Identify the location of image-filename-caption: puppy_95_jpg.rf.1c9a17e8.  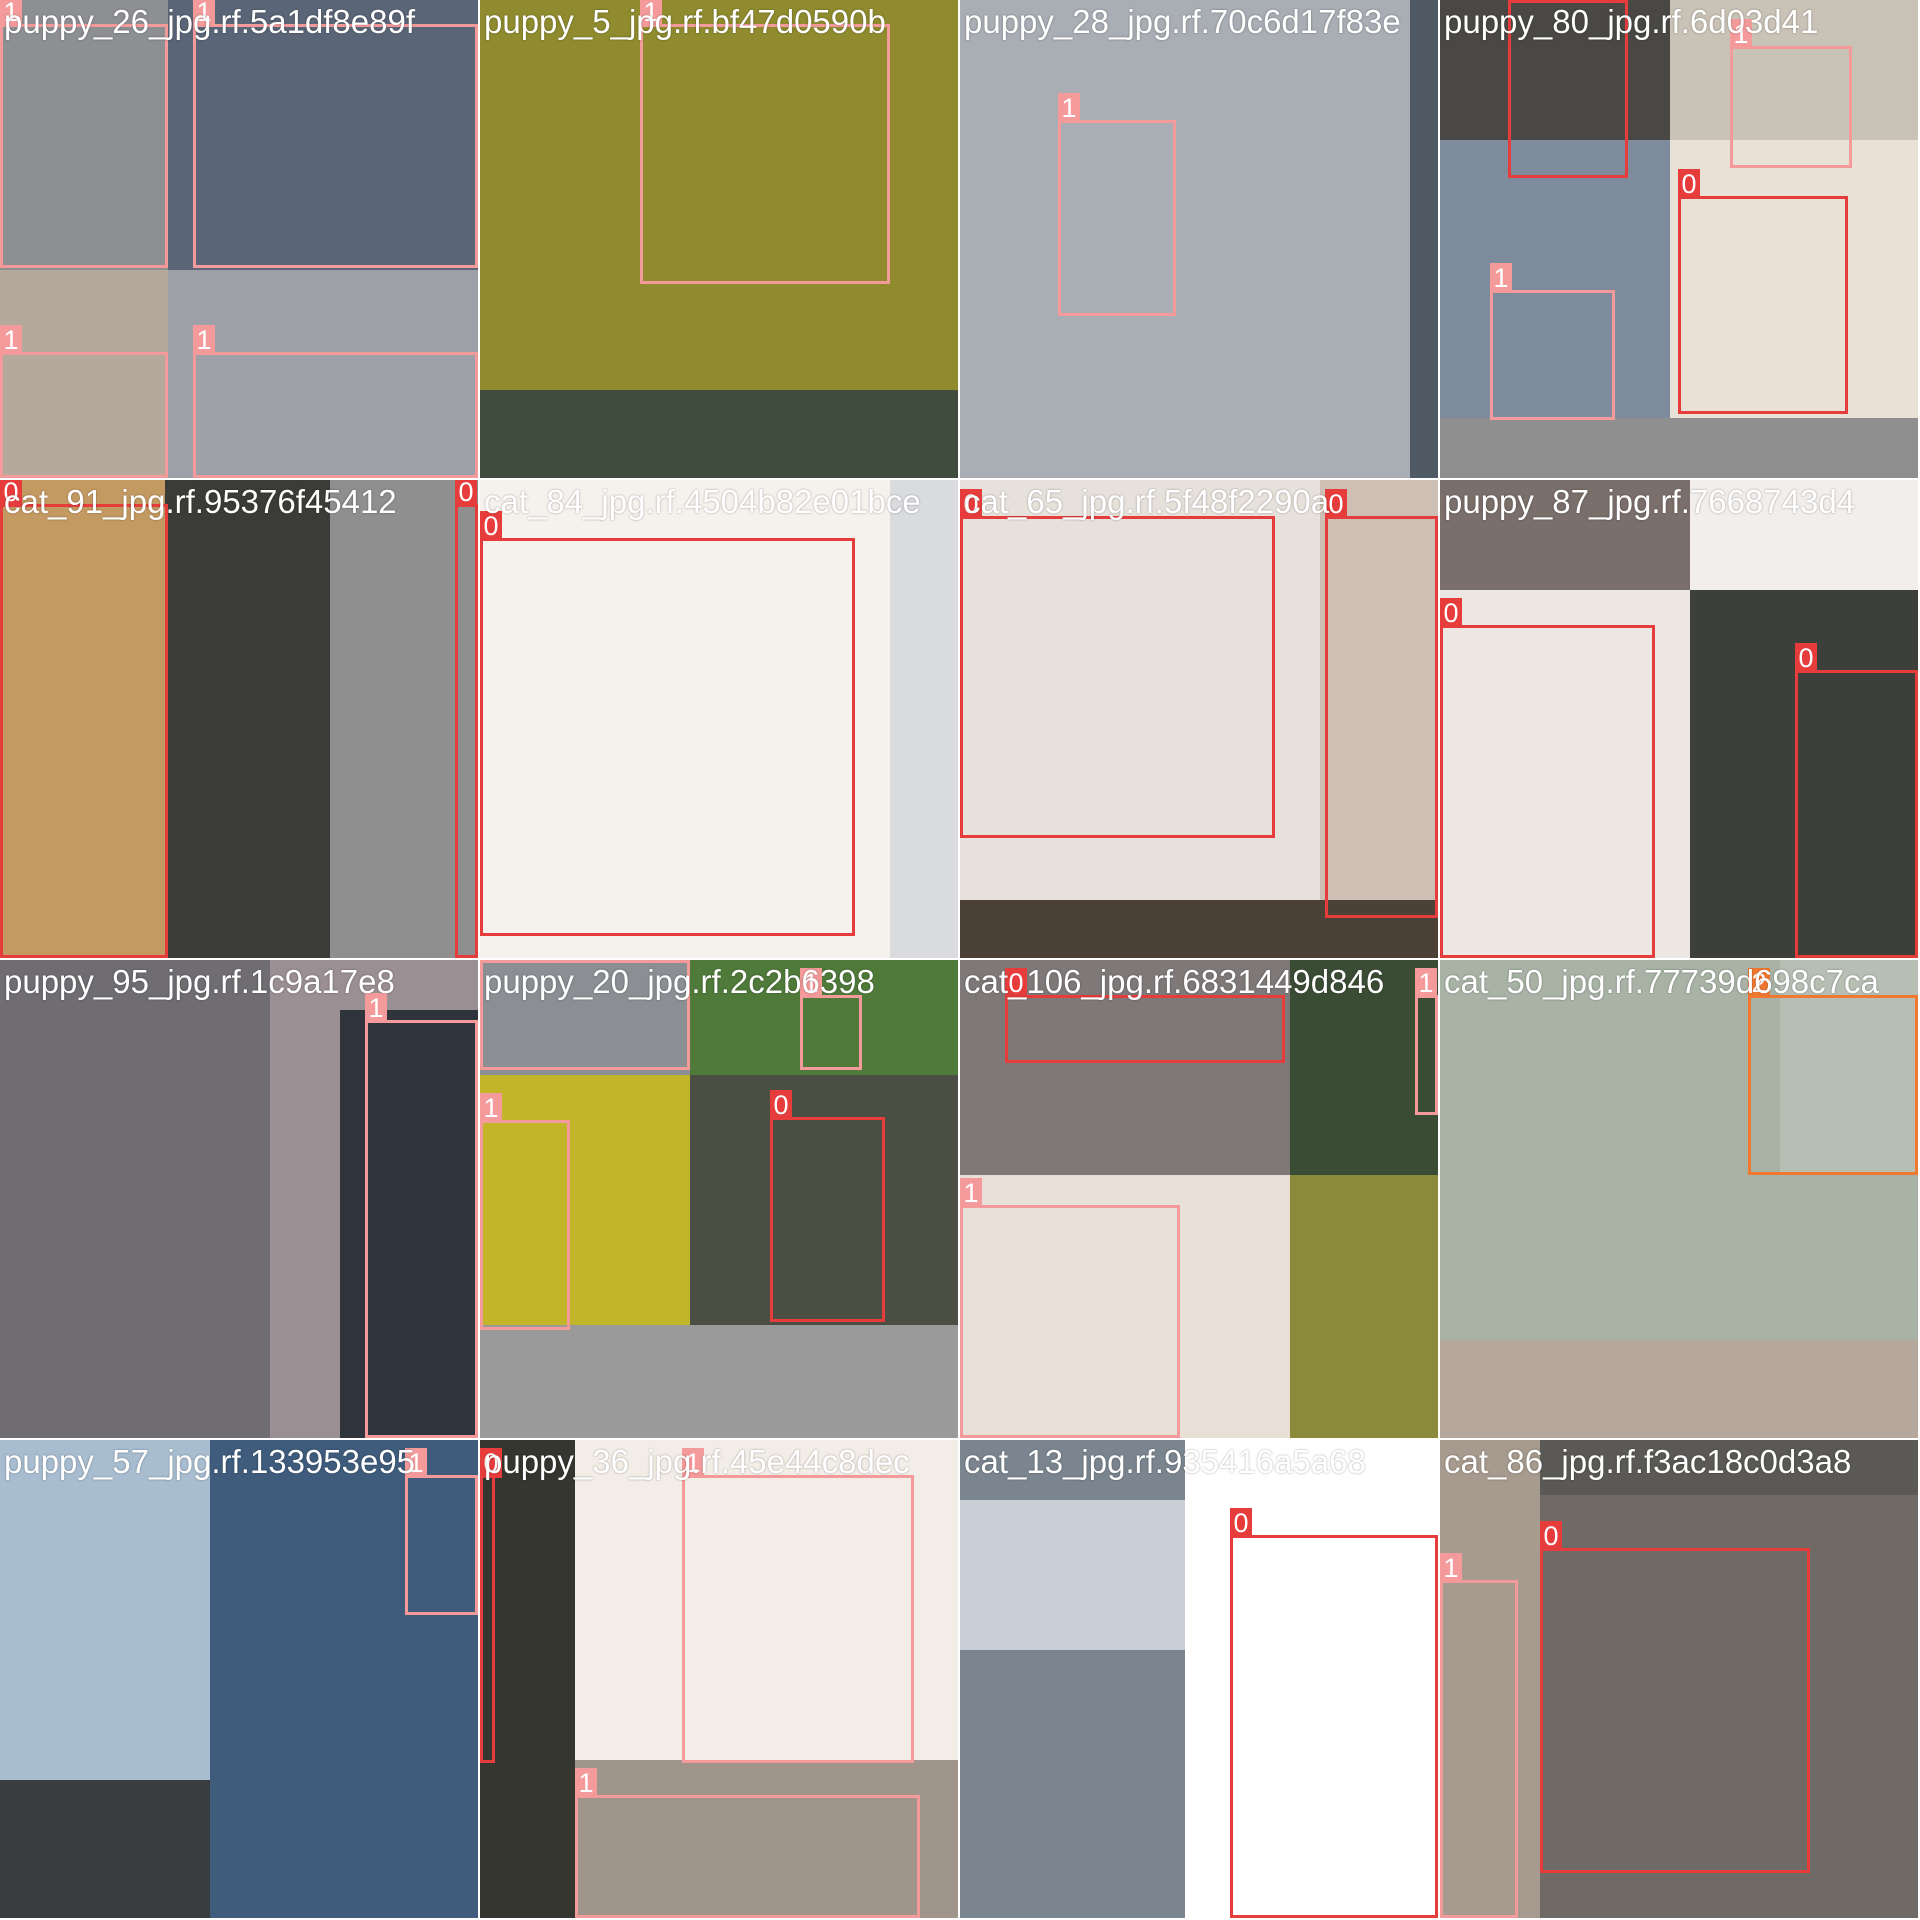
(199, 981).